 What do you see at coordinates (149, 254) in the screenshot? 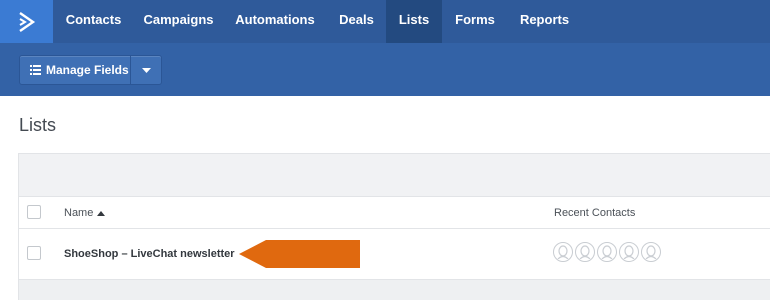
I see `list-name-link: ShoeShop – LiveChat newsletter` at bounding box center [149, 254].